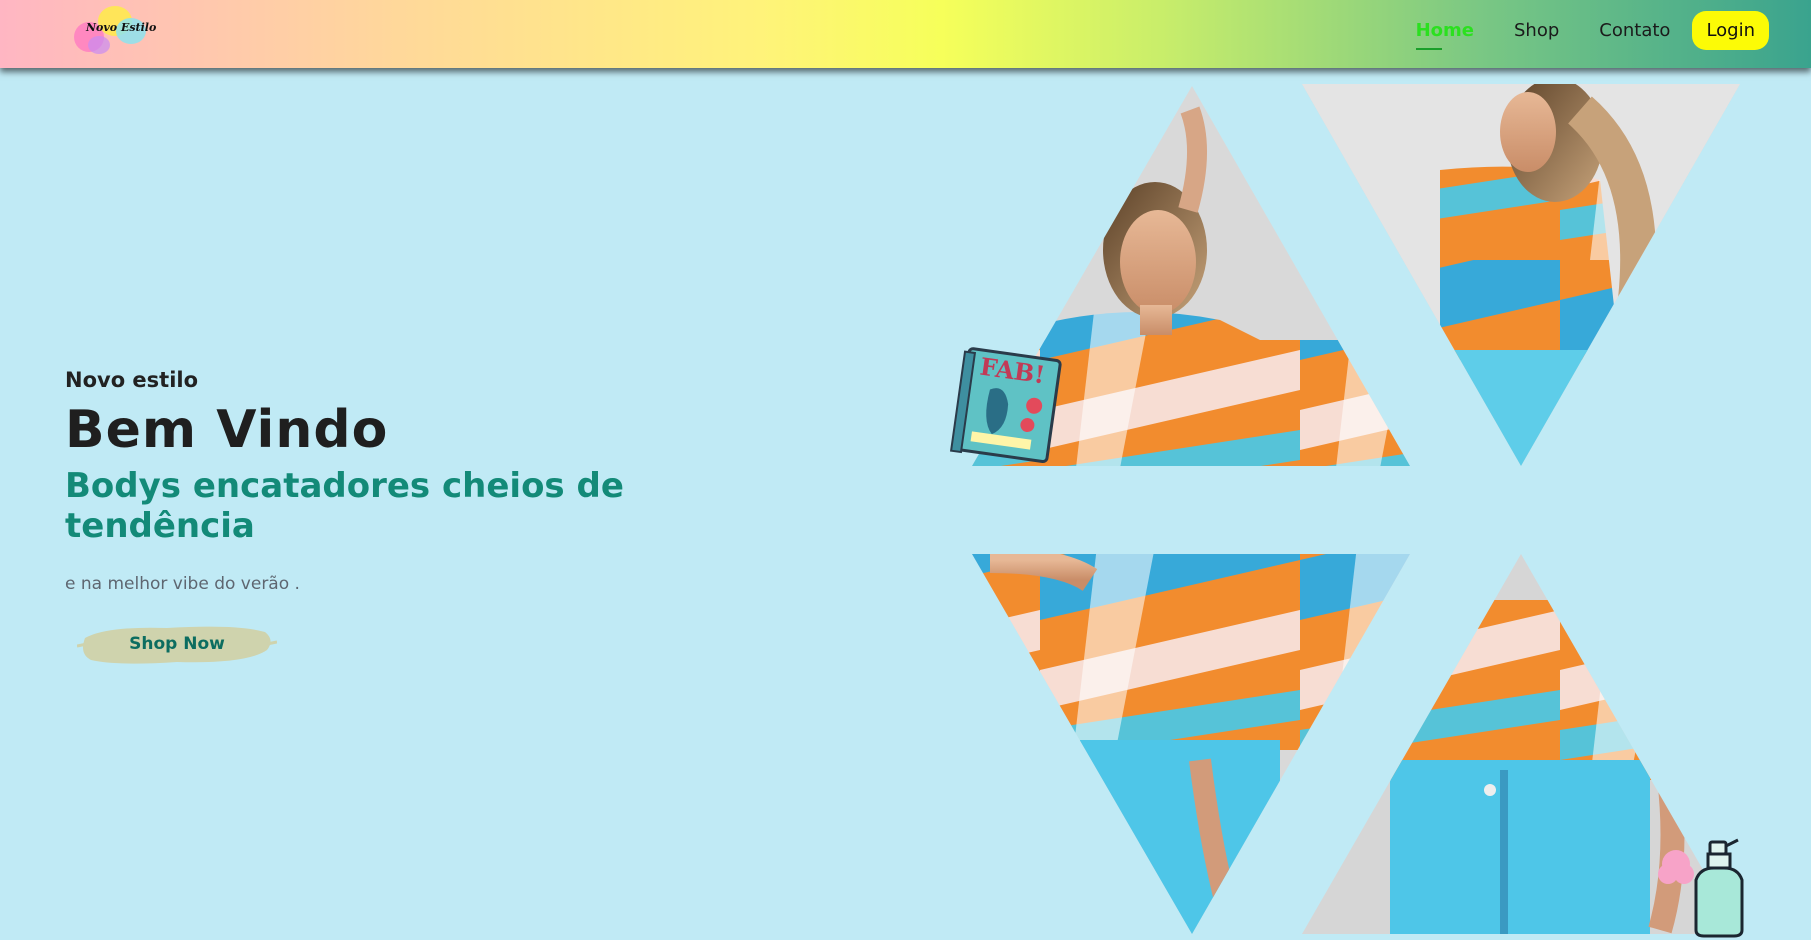 Image resolution: width=1811 pixels, height=940 pixels. Describe the element at coordinates (227, 430) in the screenshot. I see `hero-title: Bem Vindo` at that location.